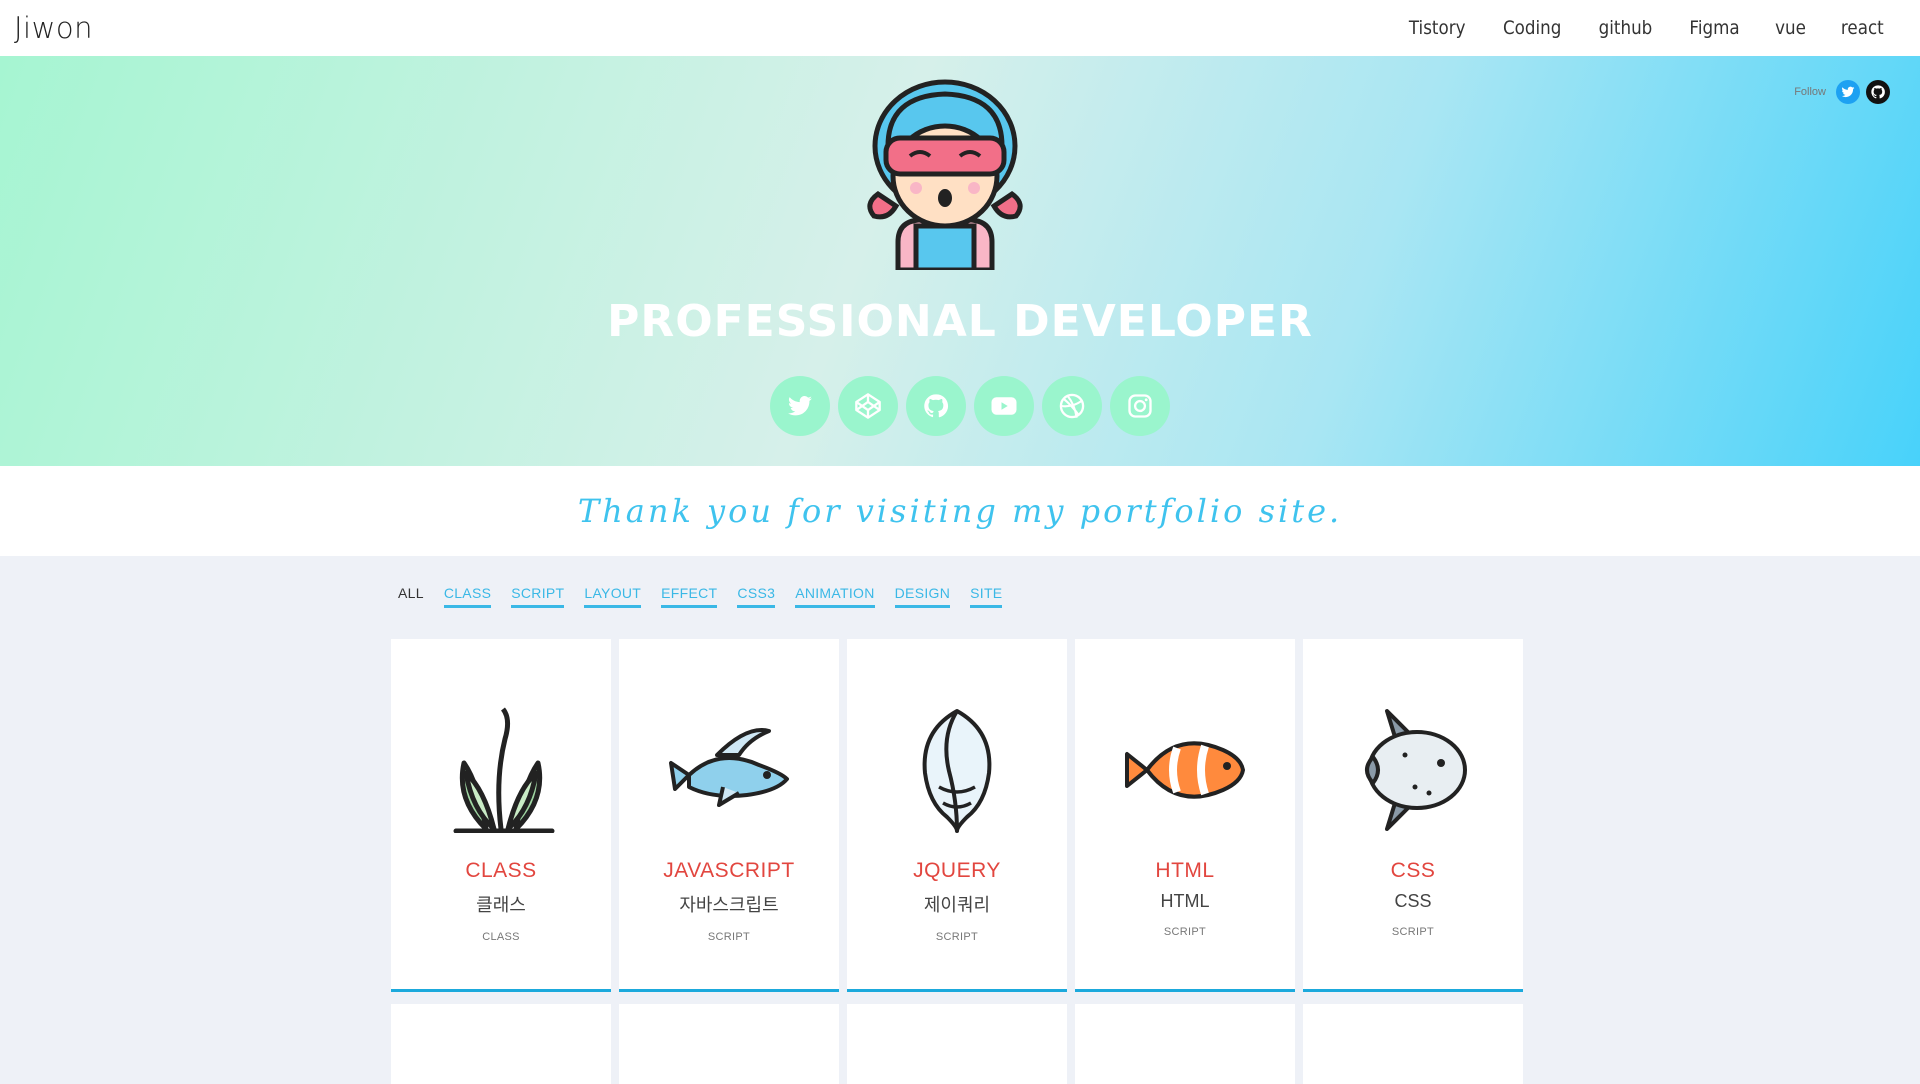 The width and height of the screenshot is (1920, 1084). Describe the element at coordinates (957, 770) in the screenshot. I see `shell-icon` at that location.